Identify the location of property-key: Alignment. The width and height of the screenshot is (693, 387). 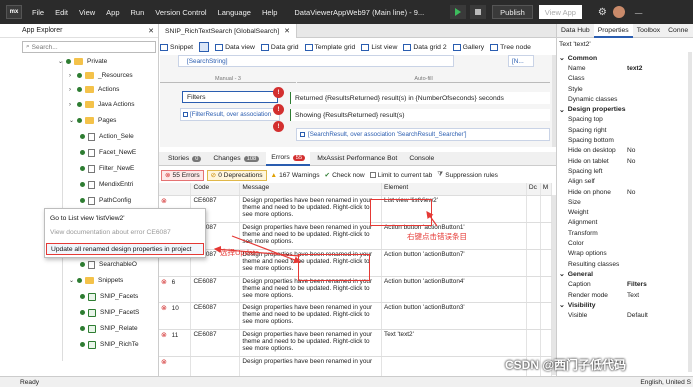
(583, 223).